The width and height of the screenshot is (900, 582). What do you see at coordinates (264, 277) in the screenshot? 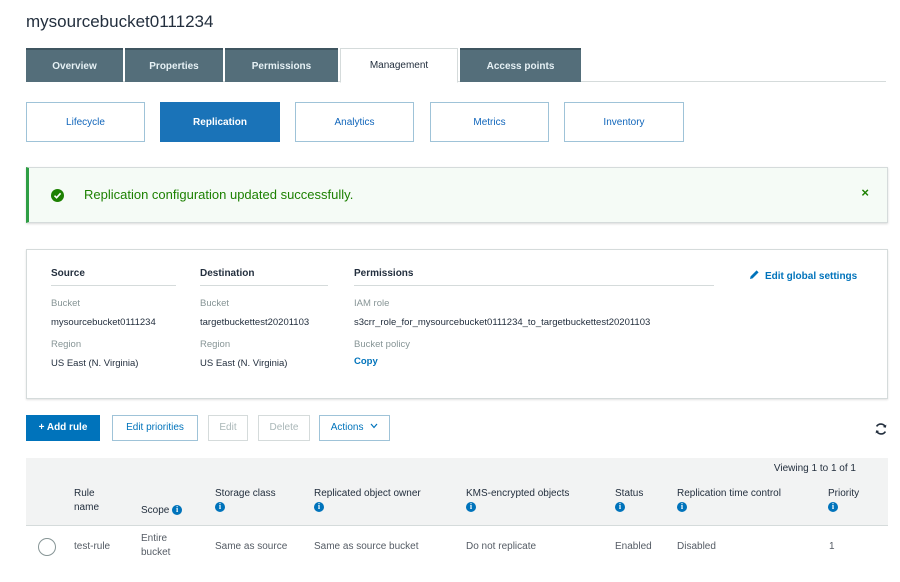
I see `destination-heading: Destination` at bounding box center [264, 277].